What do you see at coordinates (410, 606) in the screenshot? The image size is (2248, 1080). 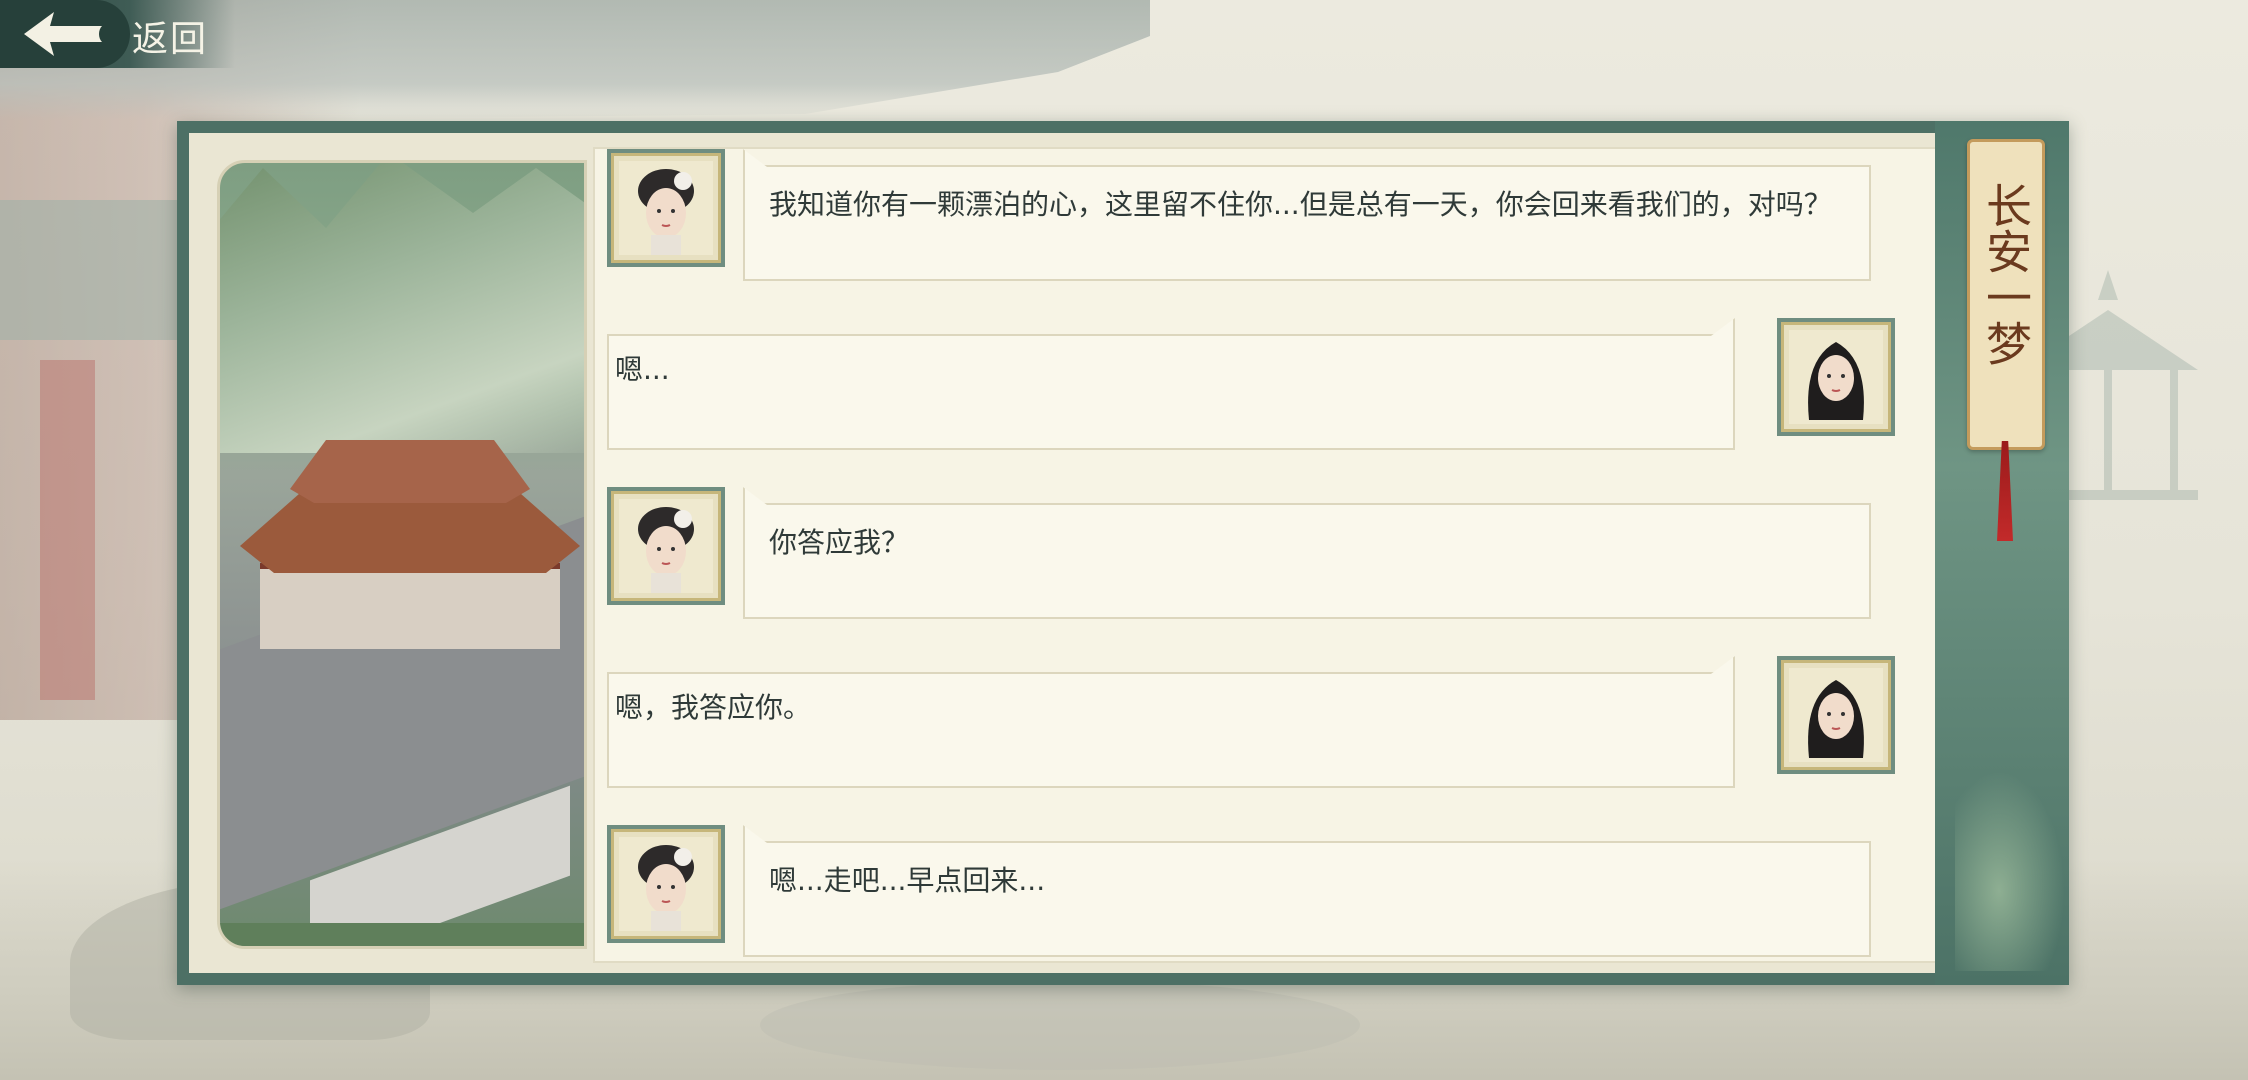 I see `temple-wall` at bounding box center [410, 606].